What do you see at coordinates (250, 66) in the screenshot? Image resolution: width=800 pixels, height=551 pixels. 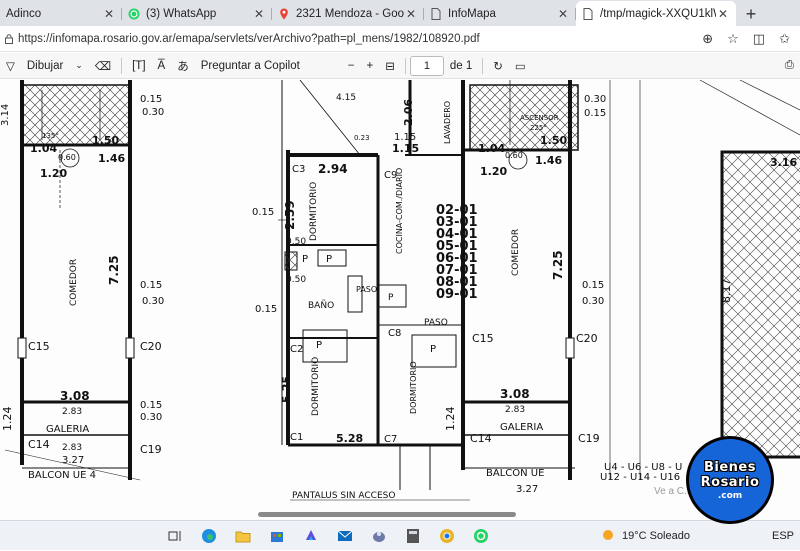 I see `ask-copilot-button: Preguntar a Copilot` at bounding box center [250, 66].